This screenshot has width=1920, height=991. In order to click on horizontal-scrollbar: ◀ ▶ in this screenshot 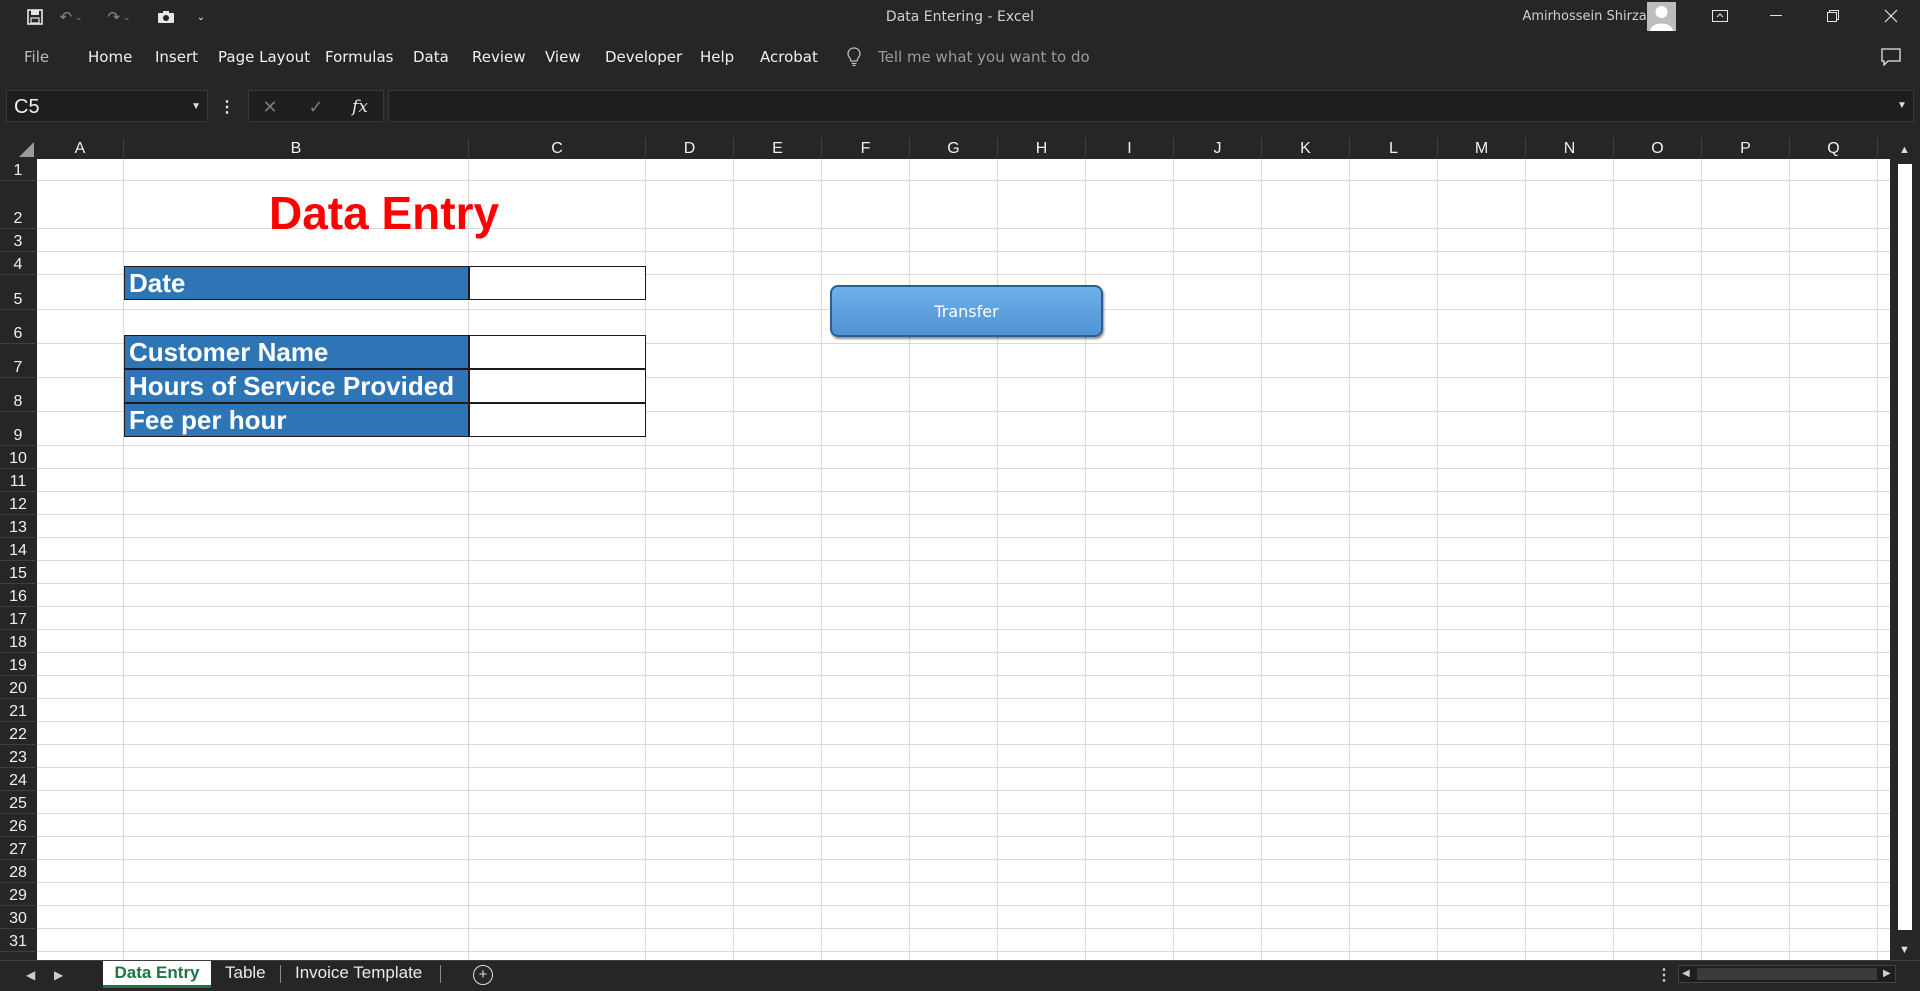, I will do `click(1787, 974)`.